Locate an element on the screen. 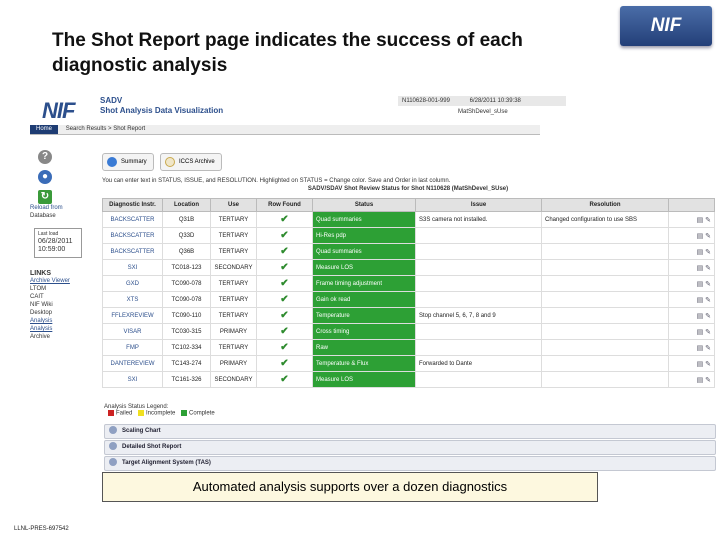 The width and height of the screenshot is (720, 540). col-use: Use is located at coordinates (233, 205).